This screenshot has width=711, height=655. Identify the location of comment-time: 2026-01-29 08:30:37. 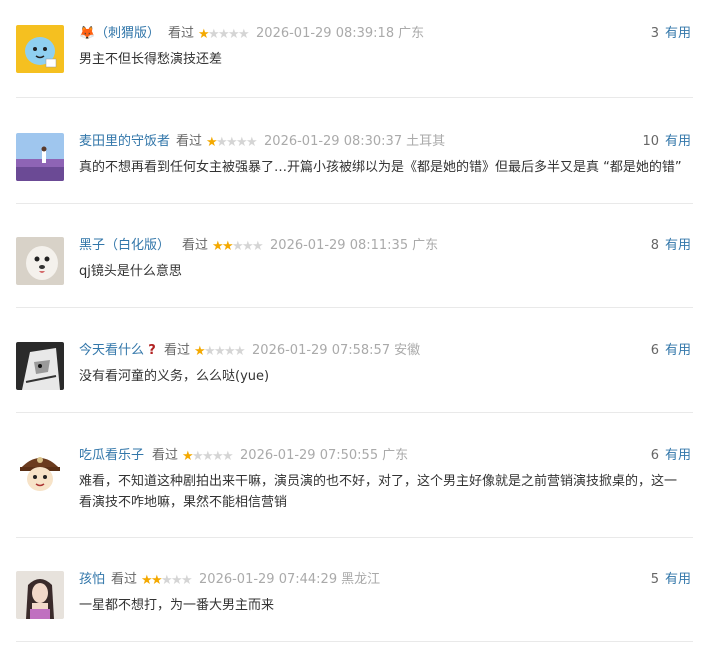
(333, 142).